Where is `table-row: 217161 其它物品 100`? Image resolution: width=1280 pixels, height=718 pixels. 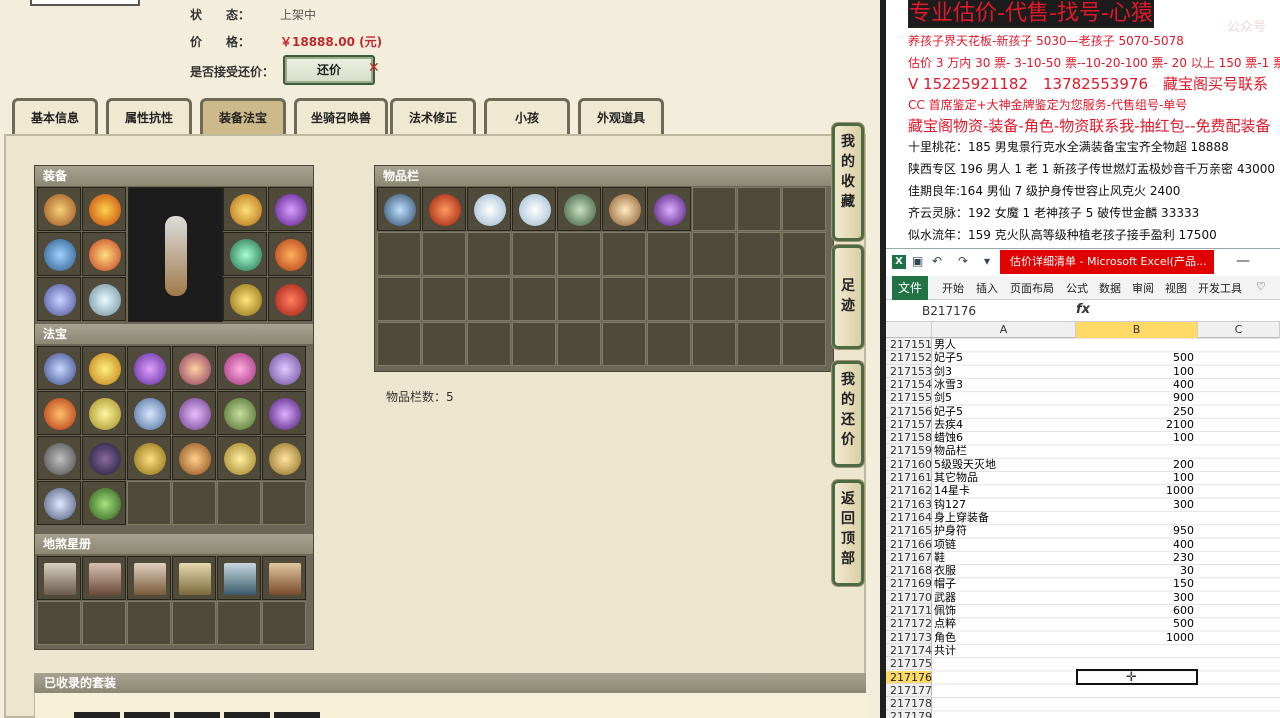
table-row: 217161 其它物品 100 is located at coordinates (1083, 478).